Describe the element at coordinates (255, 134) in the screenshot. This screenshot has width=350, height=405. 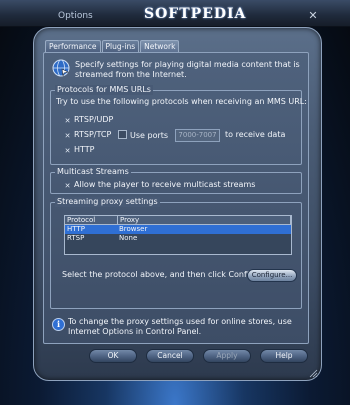
I see `receive-data-label: to receive data` at that location.